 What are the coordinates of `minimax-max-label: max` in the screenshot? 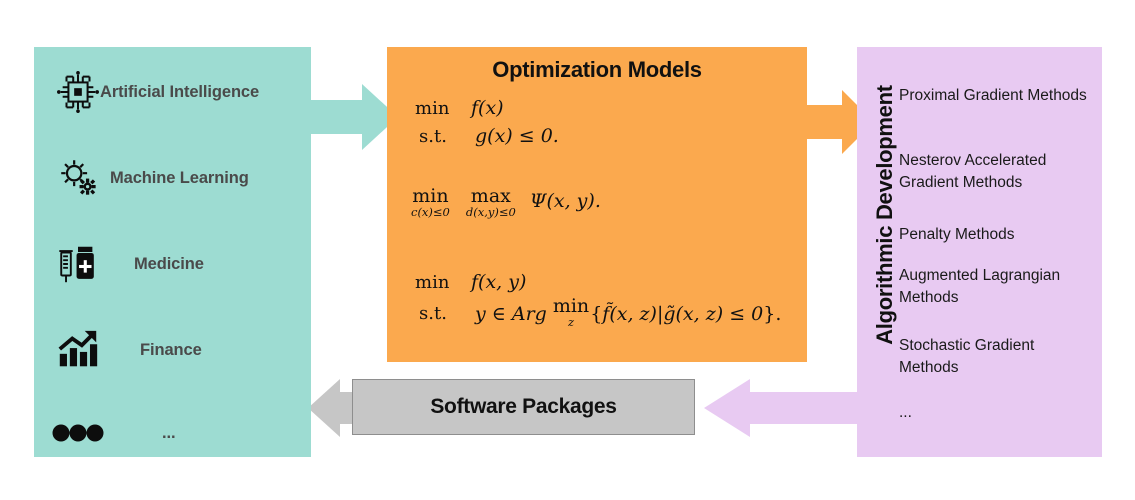 It's located at (490, 196).